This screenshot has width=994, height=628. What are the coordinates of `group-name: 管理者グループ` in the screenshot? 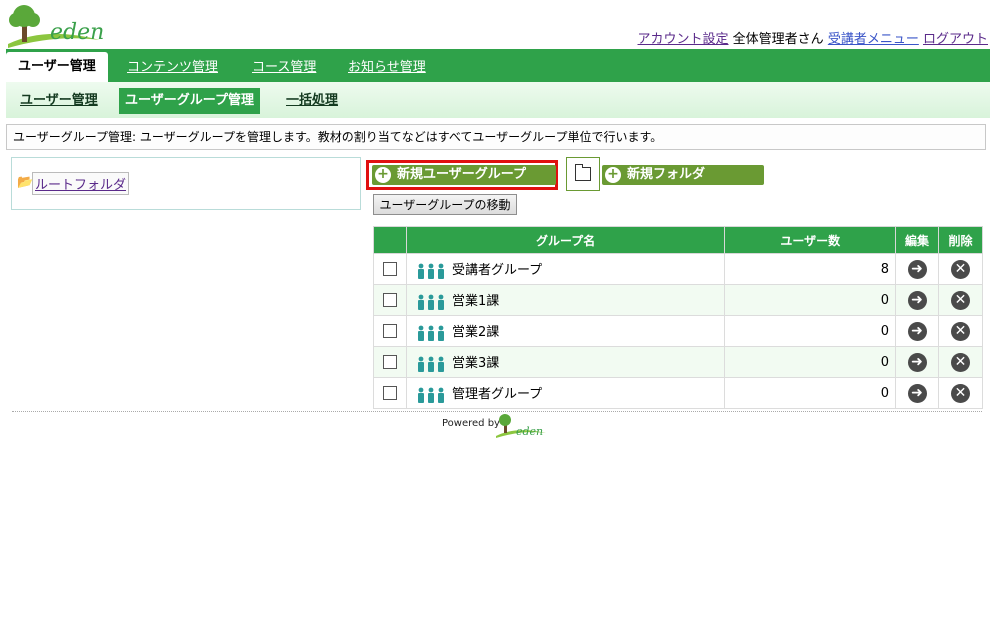 It's located at (497, 394).